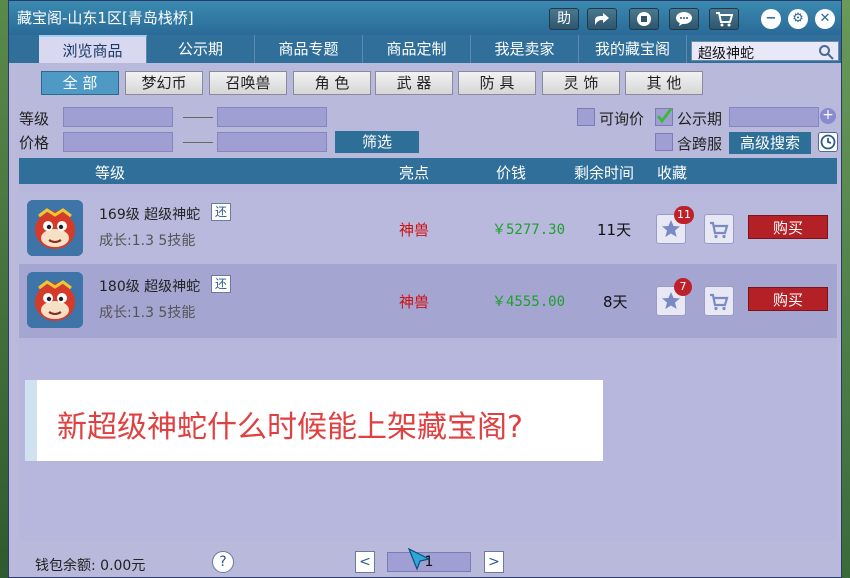  I want to click on header-highlight: 亮点, so click(414, 173).